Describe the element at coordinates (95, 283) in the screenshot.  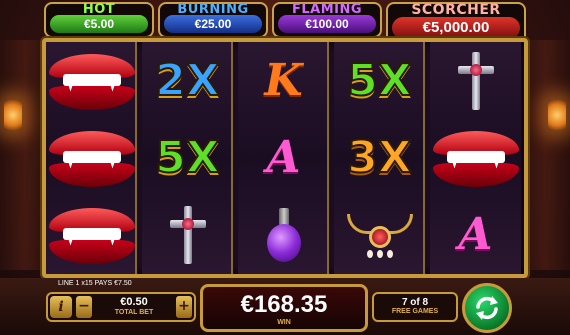
I see `line-win-info: LINE 1 x15 PAYS €7.50` at that location.